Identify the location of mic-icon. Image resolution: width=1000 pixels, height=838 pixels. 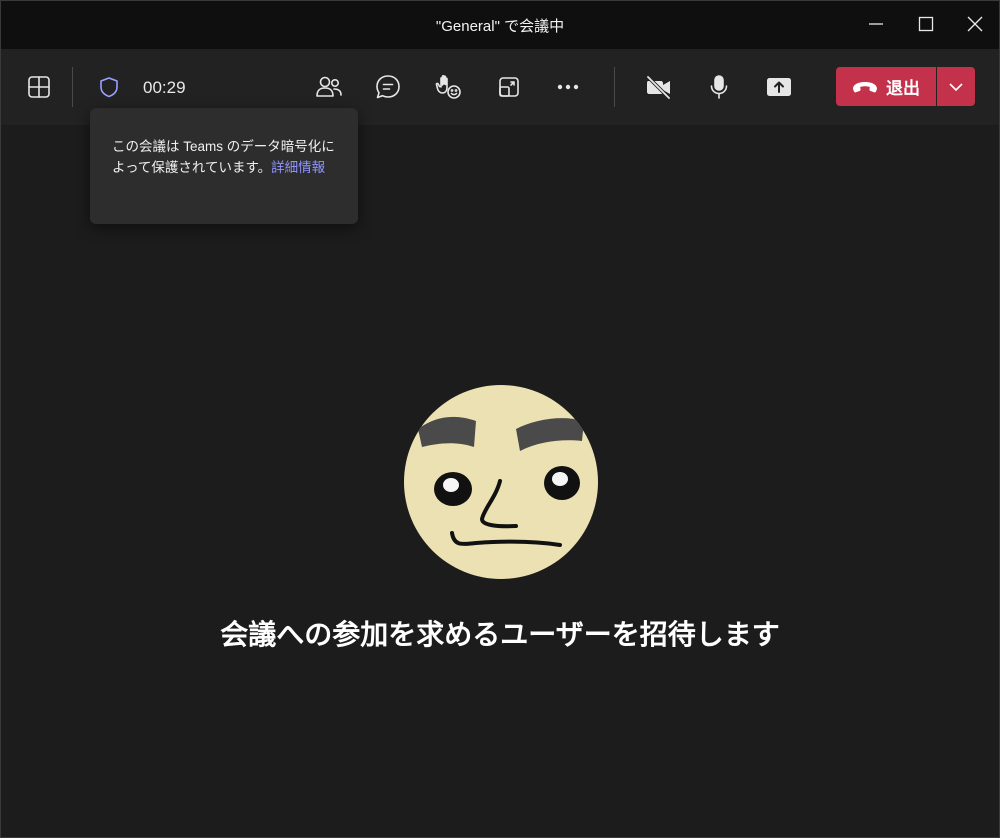
(719, 87).